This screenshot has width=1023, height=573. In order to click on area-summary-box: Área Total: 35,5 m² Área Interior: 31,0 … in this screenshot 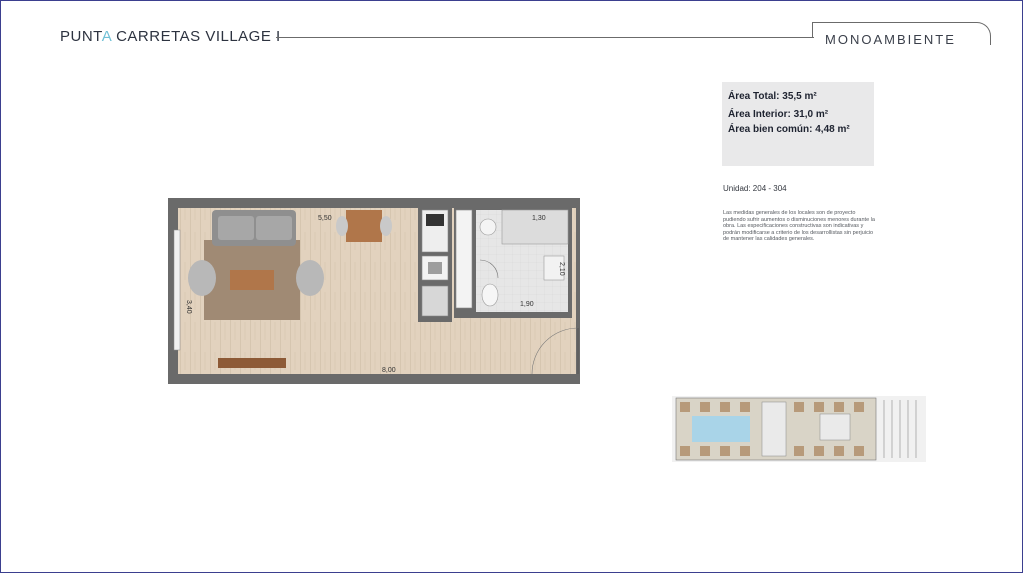, I will do `click(798, 124)`.